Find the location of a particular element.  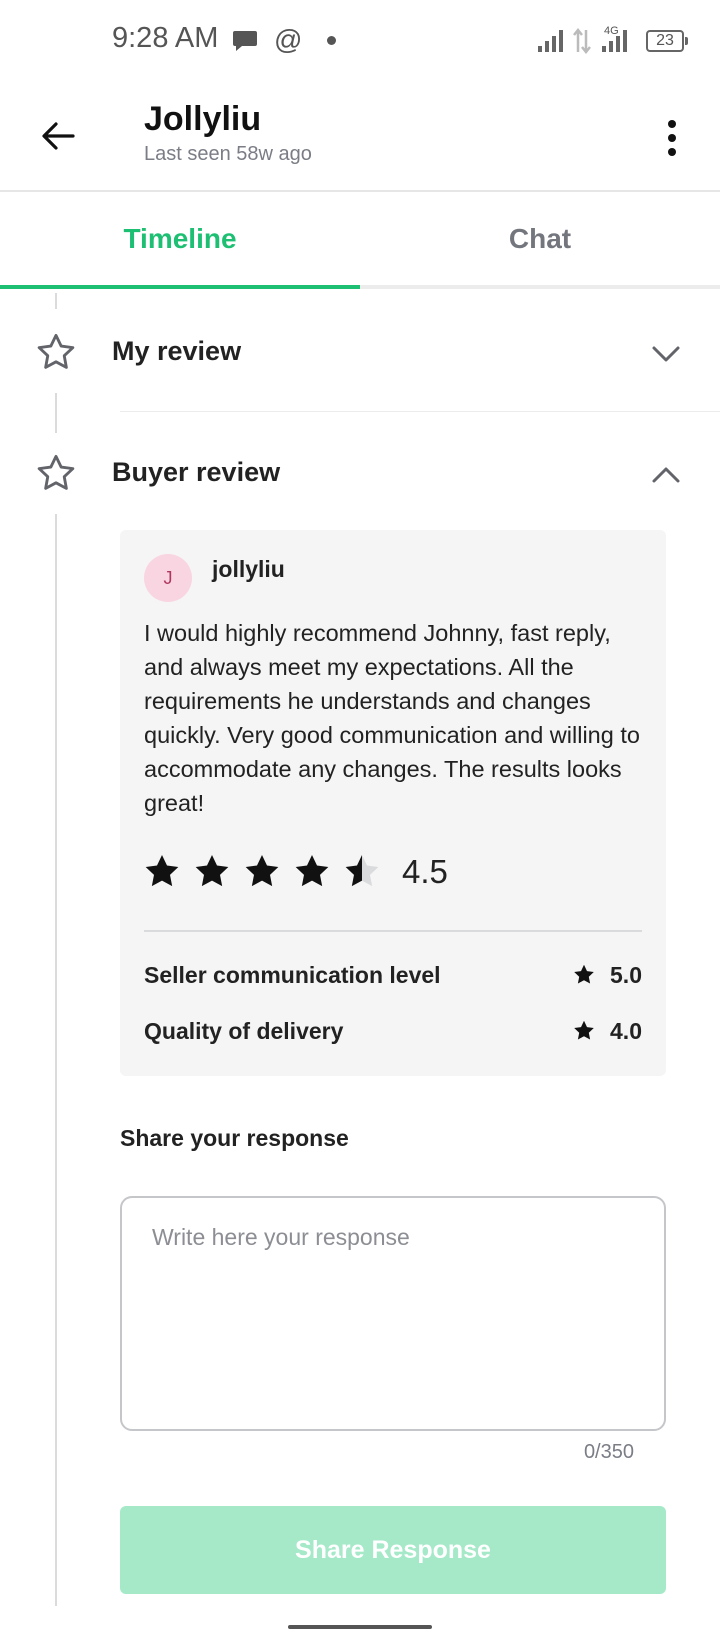

chat-header: Jollyliu Last seen 58w ago is located at coordinates (360, 136).